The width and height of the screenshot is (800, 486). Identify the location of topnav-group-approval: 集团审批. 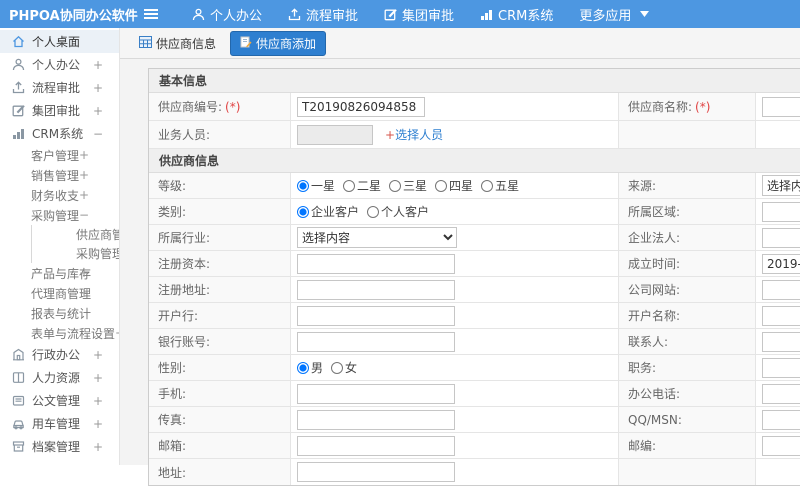
(419, 14).